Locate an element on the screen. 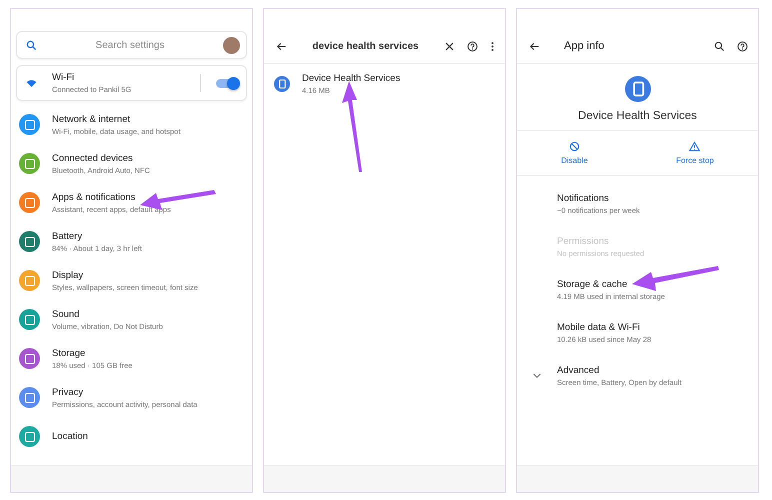 This screenshot has width=772, height=500. page-title: App info is located at coordinates (585, 46).